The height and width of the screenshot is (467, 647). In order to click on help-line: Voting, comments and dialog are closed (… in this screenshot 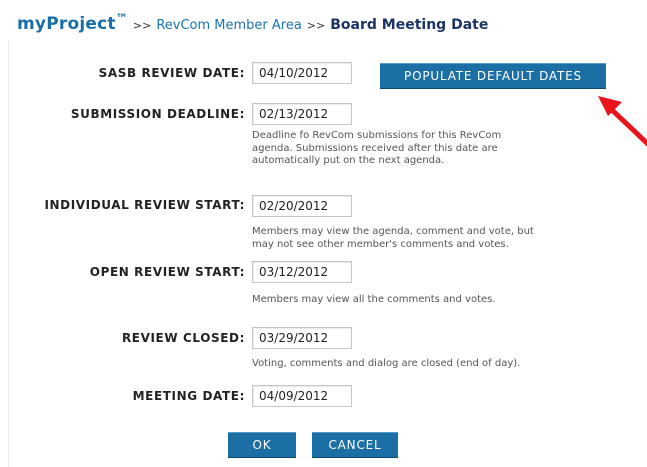, I will do `click(386, 363)`.